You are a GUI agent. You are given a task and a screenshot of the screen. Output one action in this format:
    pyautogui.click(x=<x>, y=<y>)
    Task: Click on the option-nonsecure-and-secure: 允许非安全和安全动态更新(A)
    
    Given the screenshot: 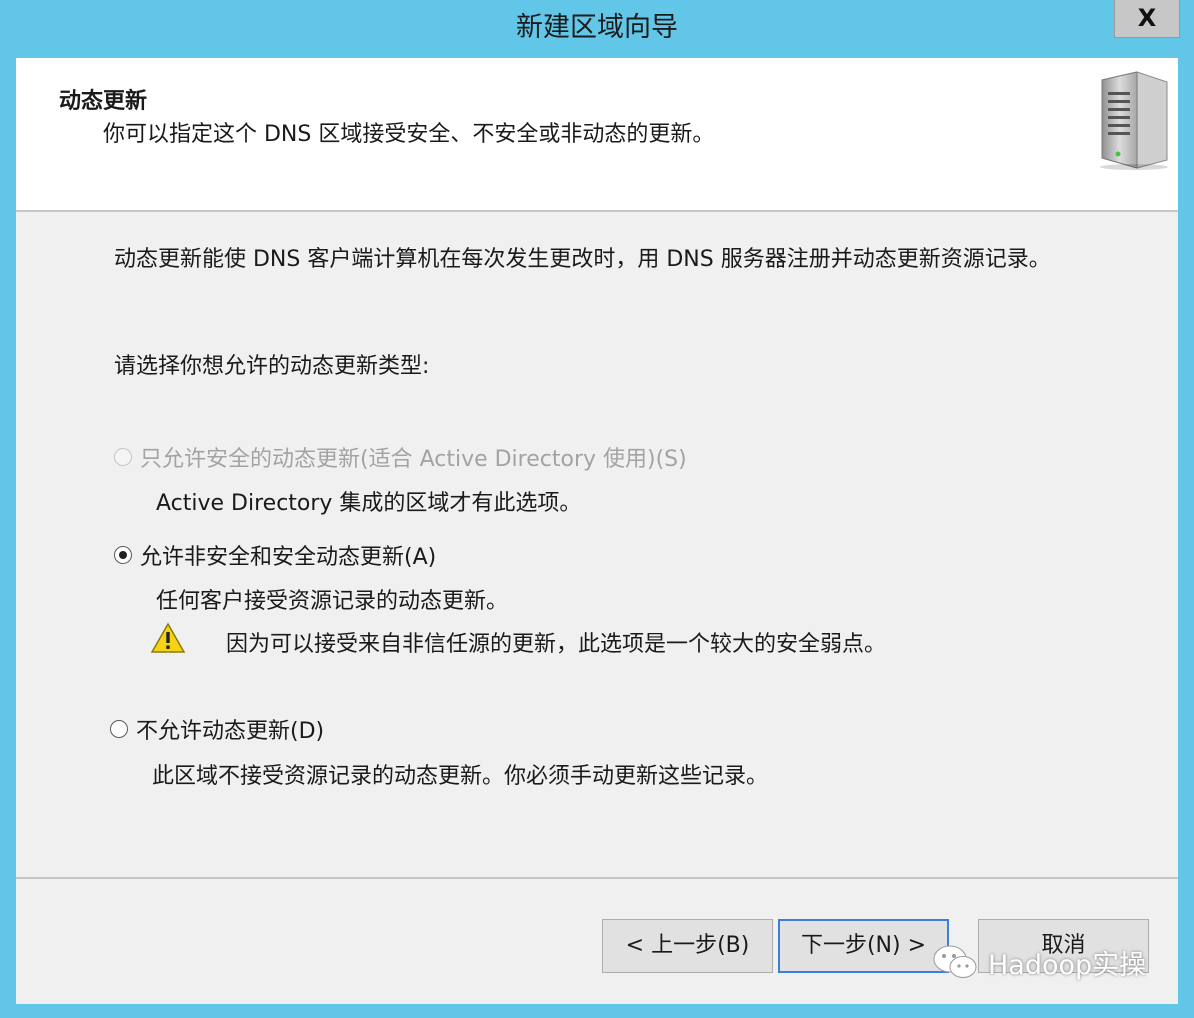 What is the action you would take?
    pyautogui.click(x=275, y=555)
    